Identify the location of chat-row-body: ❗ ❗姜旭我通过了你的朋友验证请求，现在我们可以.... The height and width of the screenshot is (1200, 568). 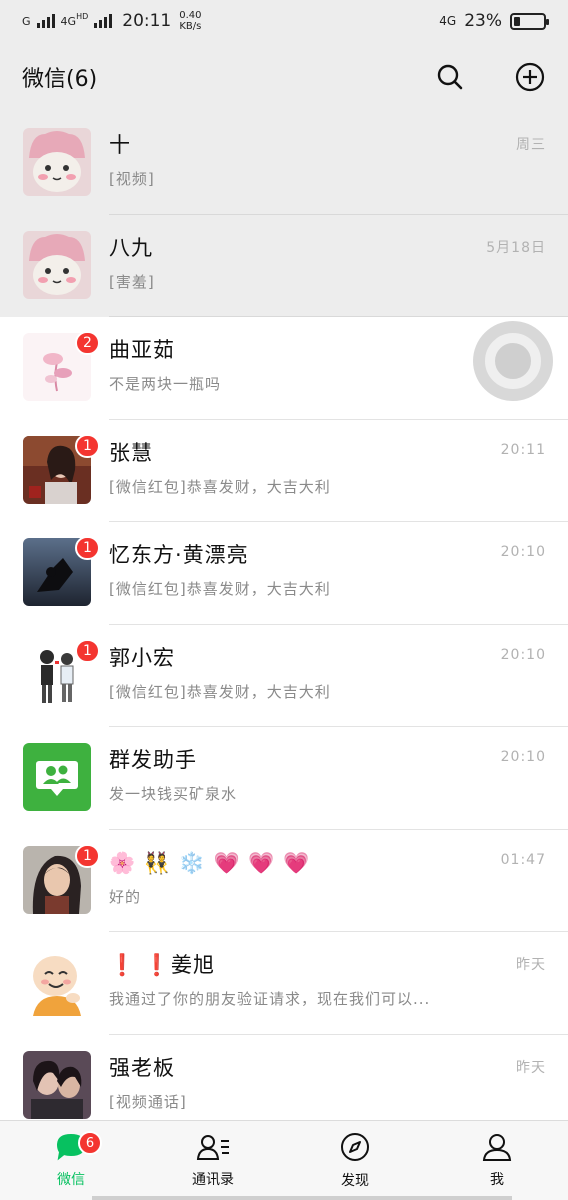
(327, 979).